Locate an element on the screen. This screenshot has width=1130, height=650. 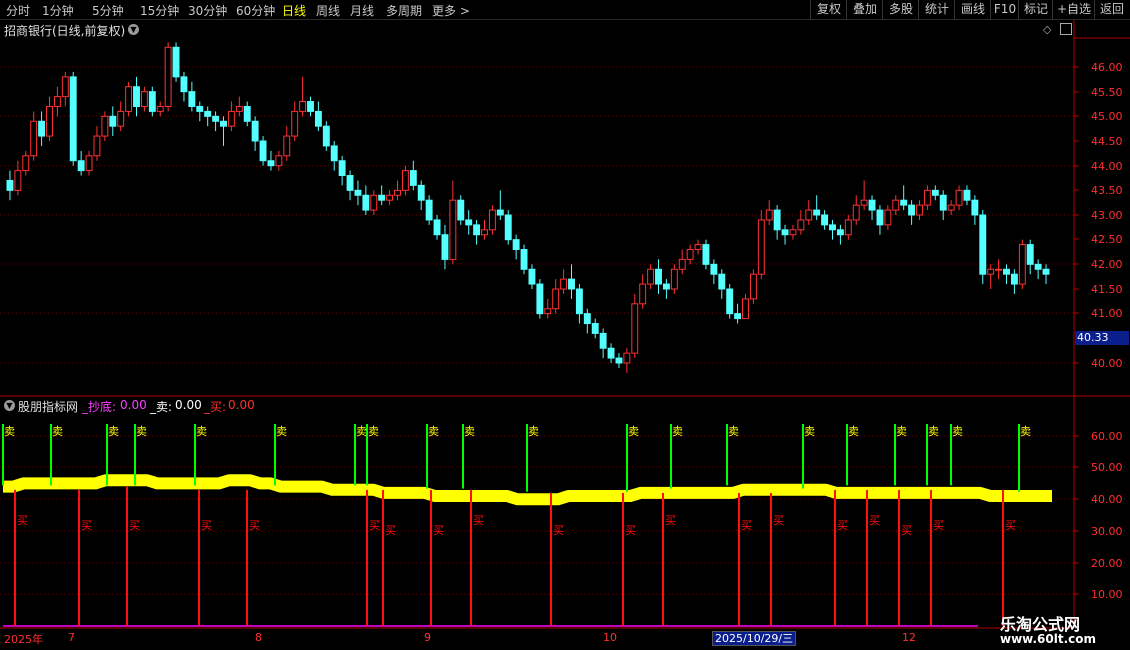
y-tick: 42.00 is located at coordinates (1107, 264).